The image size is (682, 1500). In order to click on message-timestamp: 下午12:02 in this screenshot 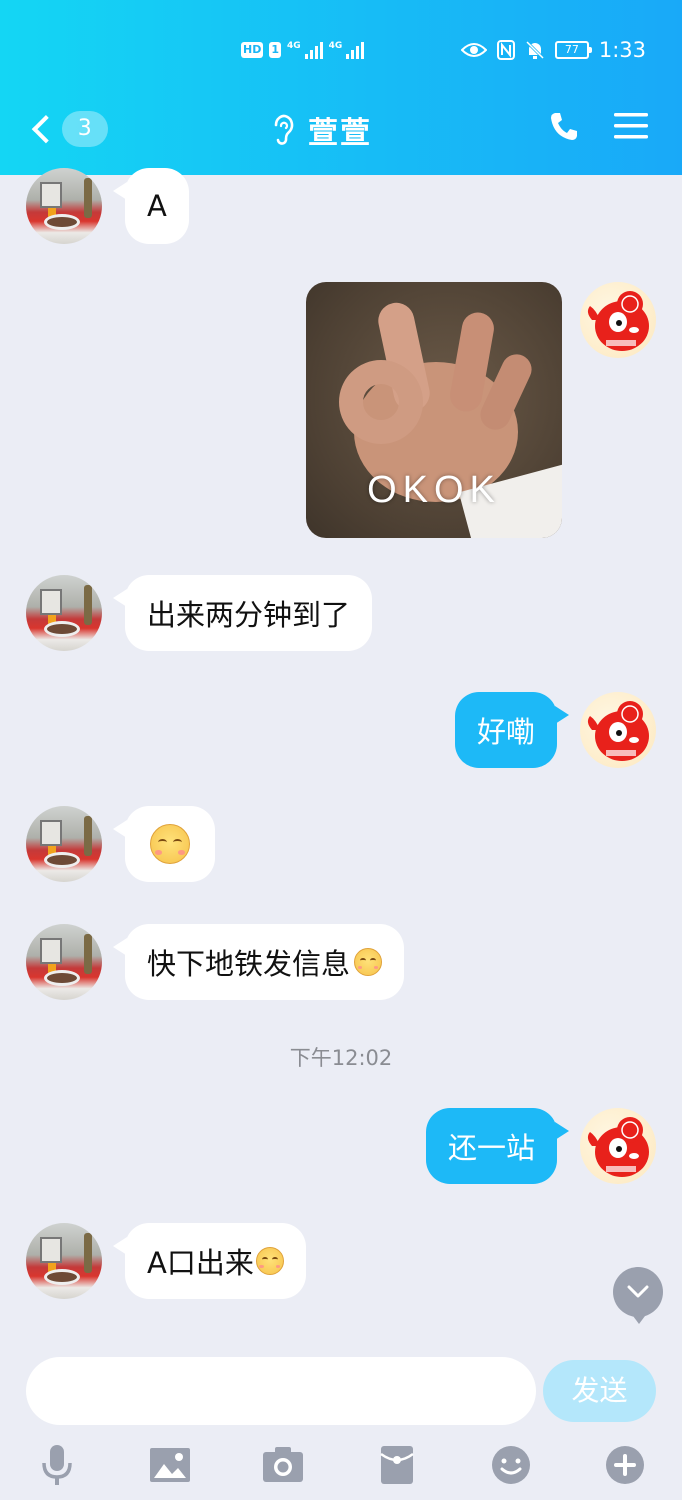, I will do `click(341, 1058)`.